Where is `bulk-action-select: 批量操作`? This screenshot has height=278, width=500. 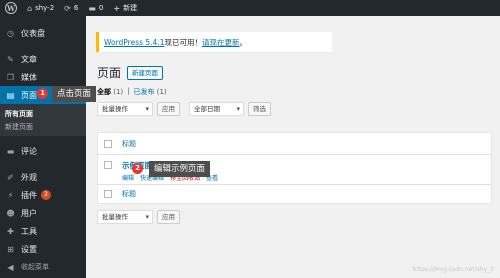
bulk-action-select: 批量操作 is located at coordinates (125, 109).